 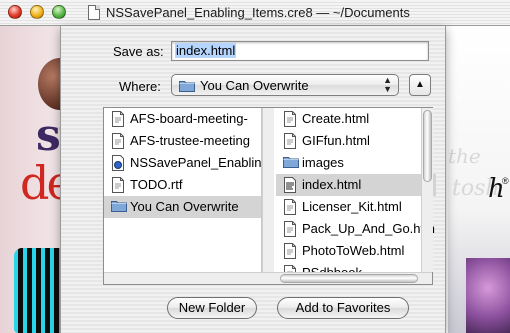 What do you see at coordinates (140, 86) in the screenshot?
I see `where-label: Where:` at bounding box center [140, 86].